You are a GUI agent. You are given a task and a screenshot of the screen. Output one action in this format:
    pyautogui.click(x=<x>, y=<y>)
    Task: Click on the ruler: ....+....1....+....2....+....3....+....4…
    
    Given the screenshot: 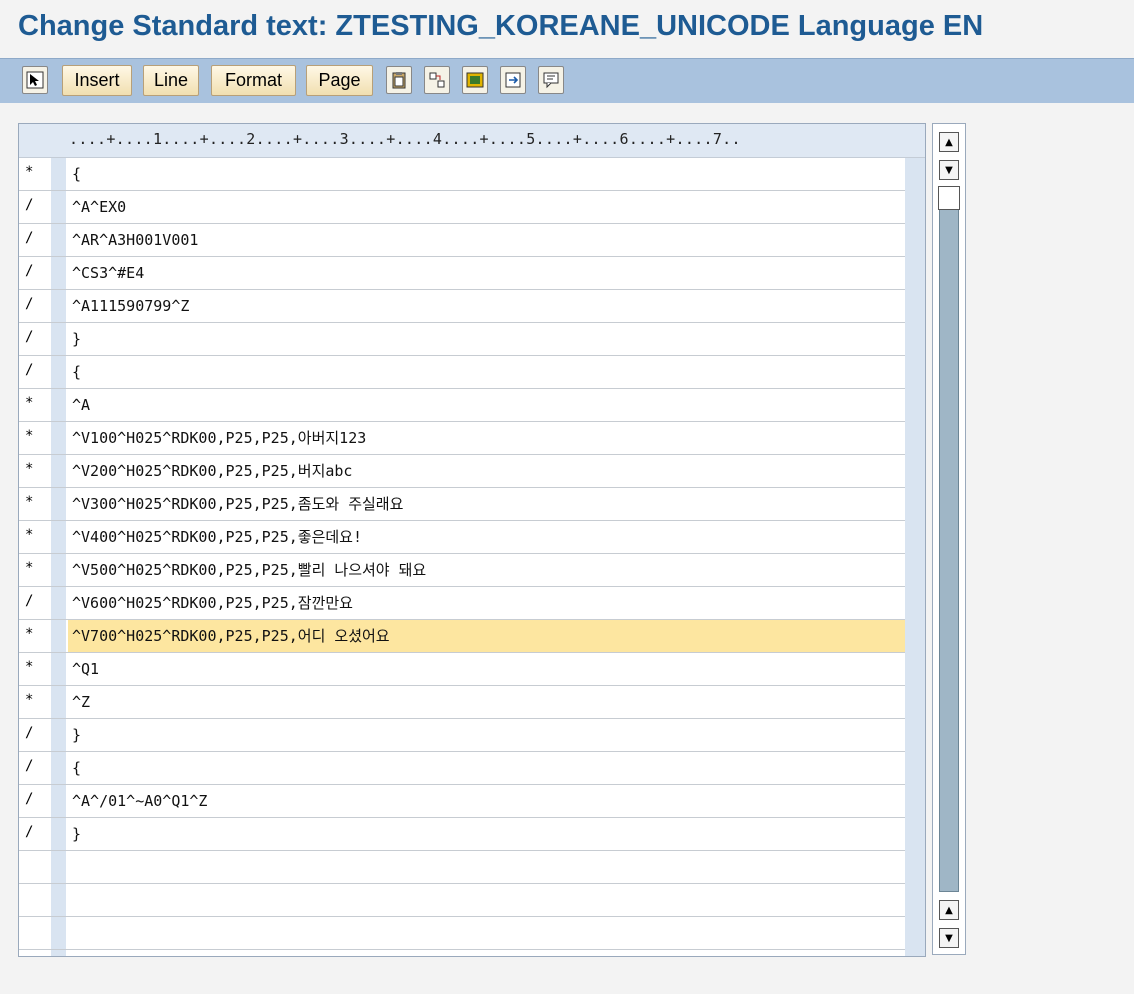 What is the action you would take?
    pyautogui.click(x=472, y=141)
    